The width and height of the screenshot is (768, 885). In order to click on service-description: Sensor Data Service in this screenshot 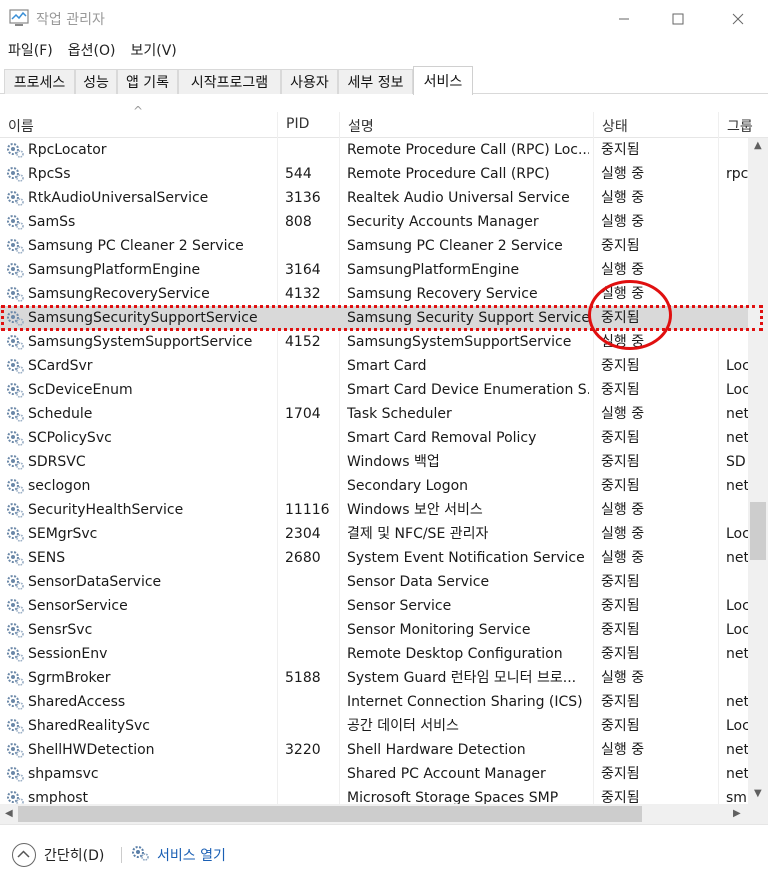, I will do `click(418, 582)`.